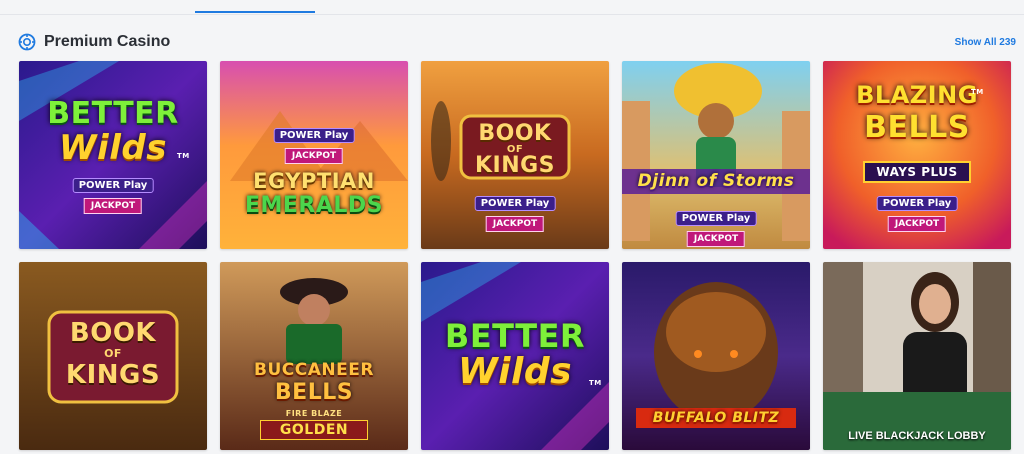 The width and height of the screenshot is (1024, 454). What do you see at coordinates (314, 181) in the screenshot?
I see `game-title-line1: EGYPTIAN` at bounding box center [314, 181].